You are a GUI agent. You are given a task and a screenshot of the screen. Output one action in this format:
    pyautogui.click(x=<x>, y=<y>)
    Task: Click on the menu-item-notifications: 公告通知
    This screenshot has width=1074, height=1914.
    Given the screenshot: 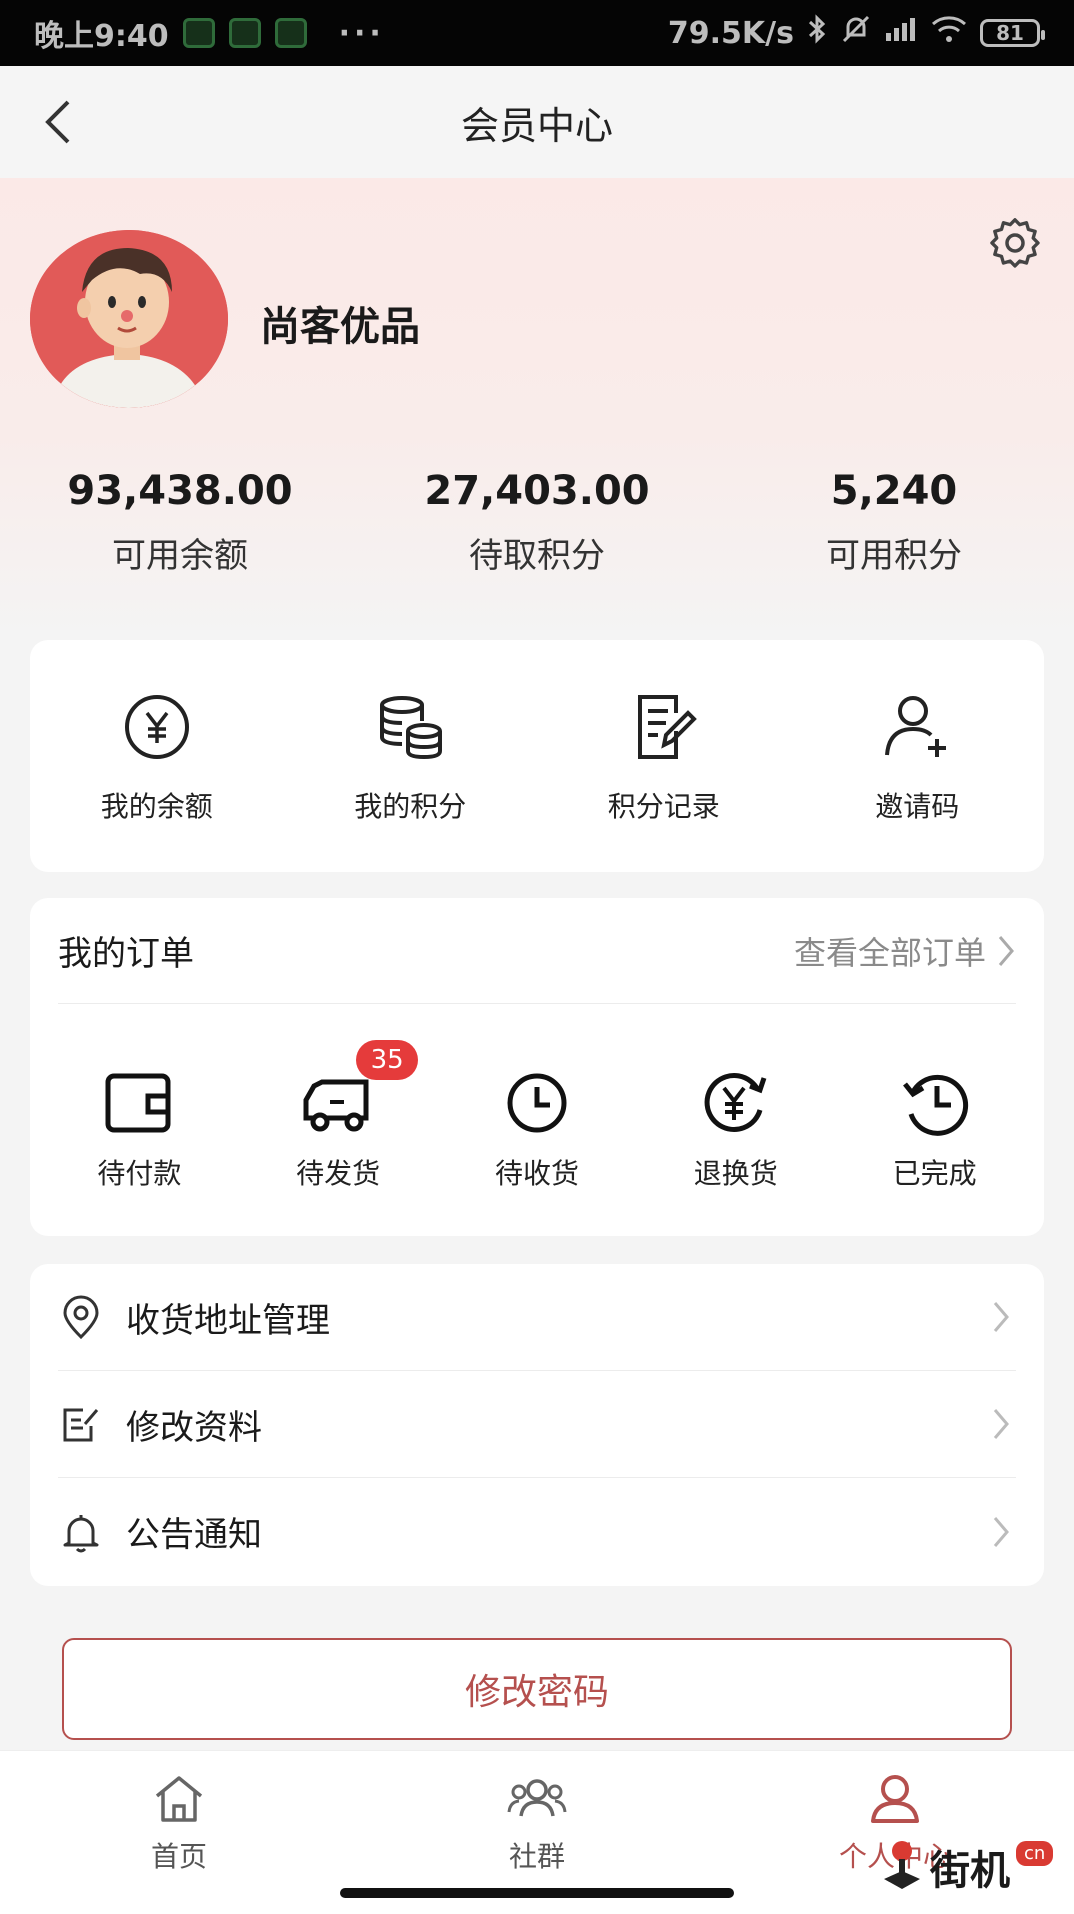 What is the action you would take?
    pyautogui.click(x=537, y=1531)
    